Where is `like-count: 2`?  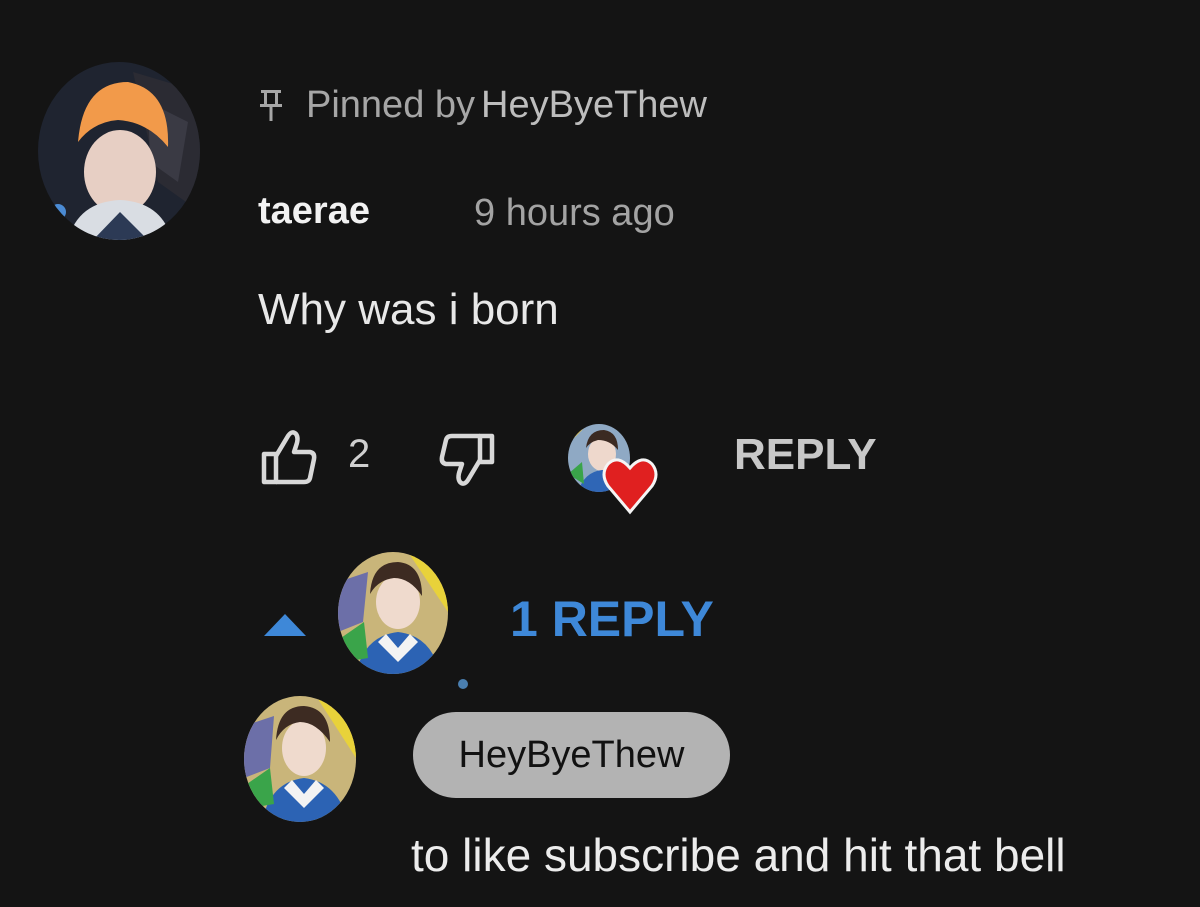
like-count: 2 is located at coordinates (359, 454).